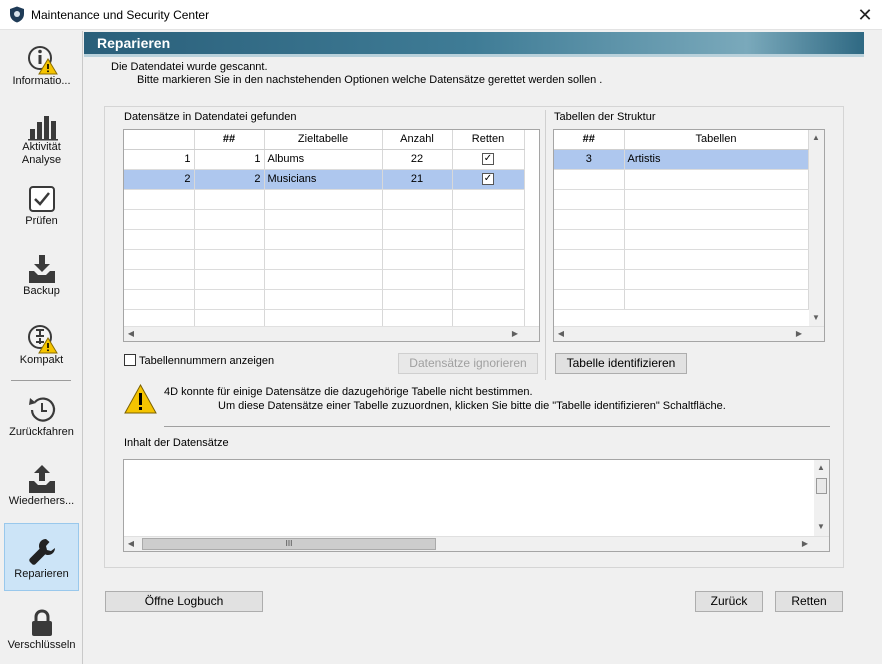 The width and height of the screenshot is (882, 664). I want to click on sidebar-item-label: Zurückfahren, so click(41, 432).